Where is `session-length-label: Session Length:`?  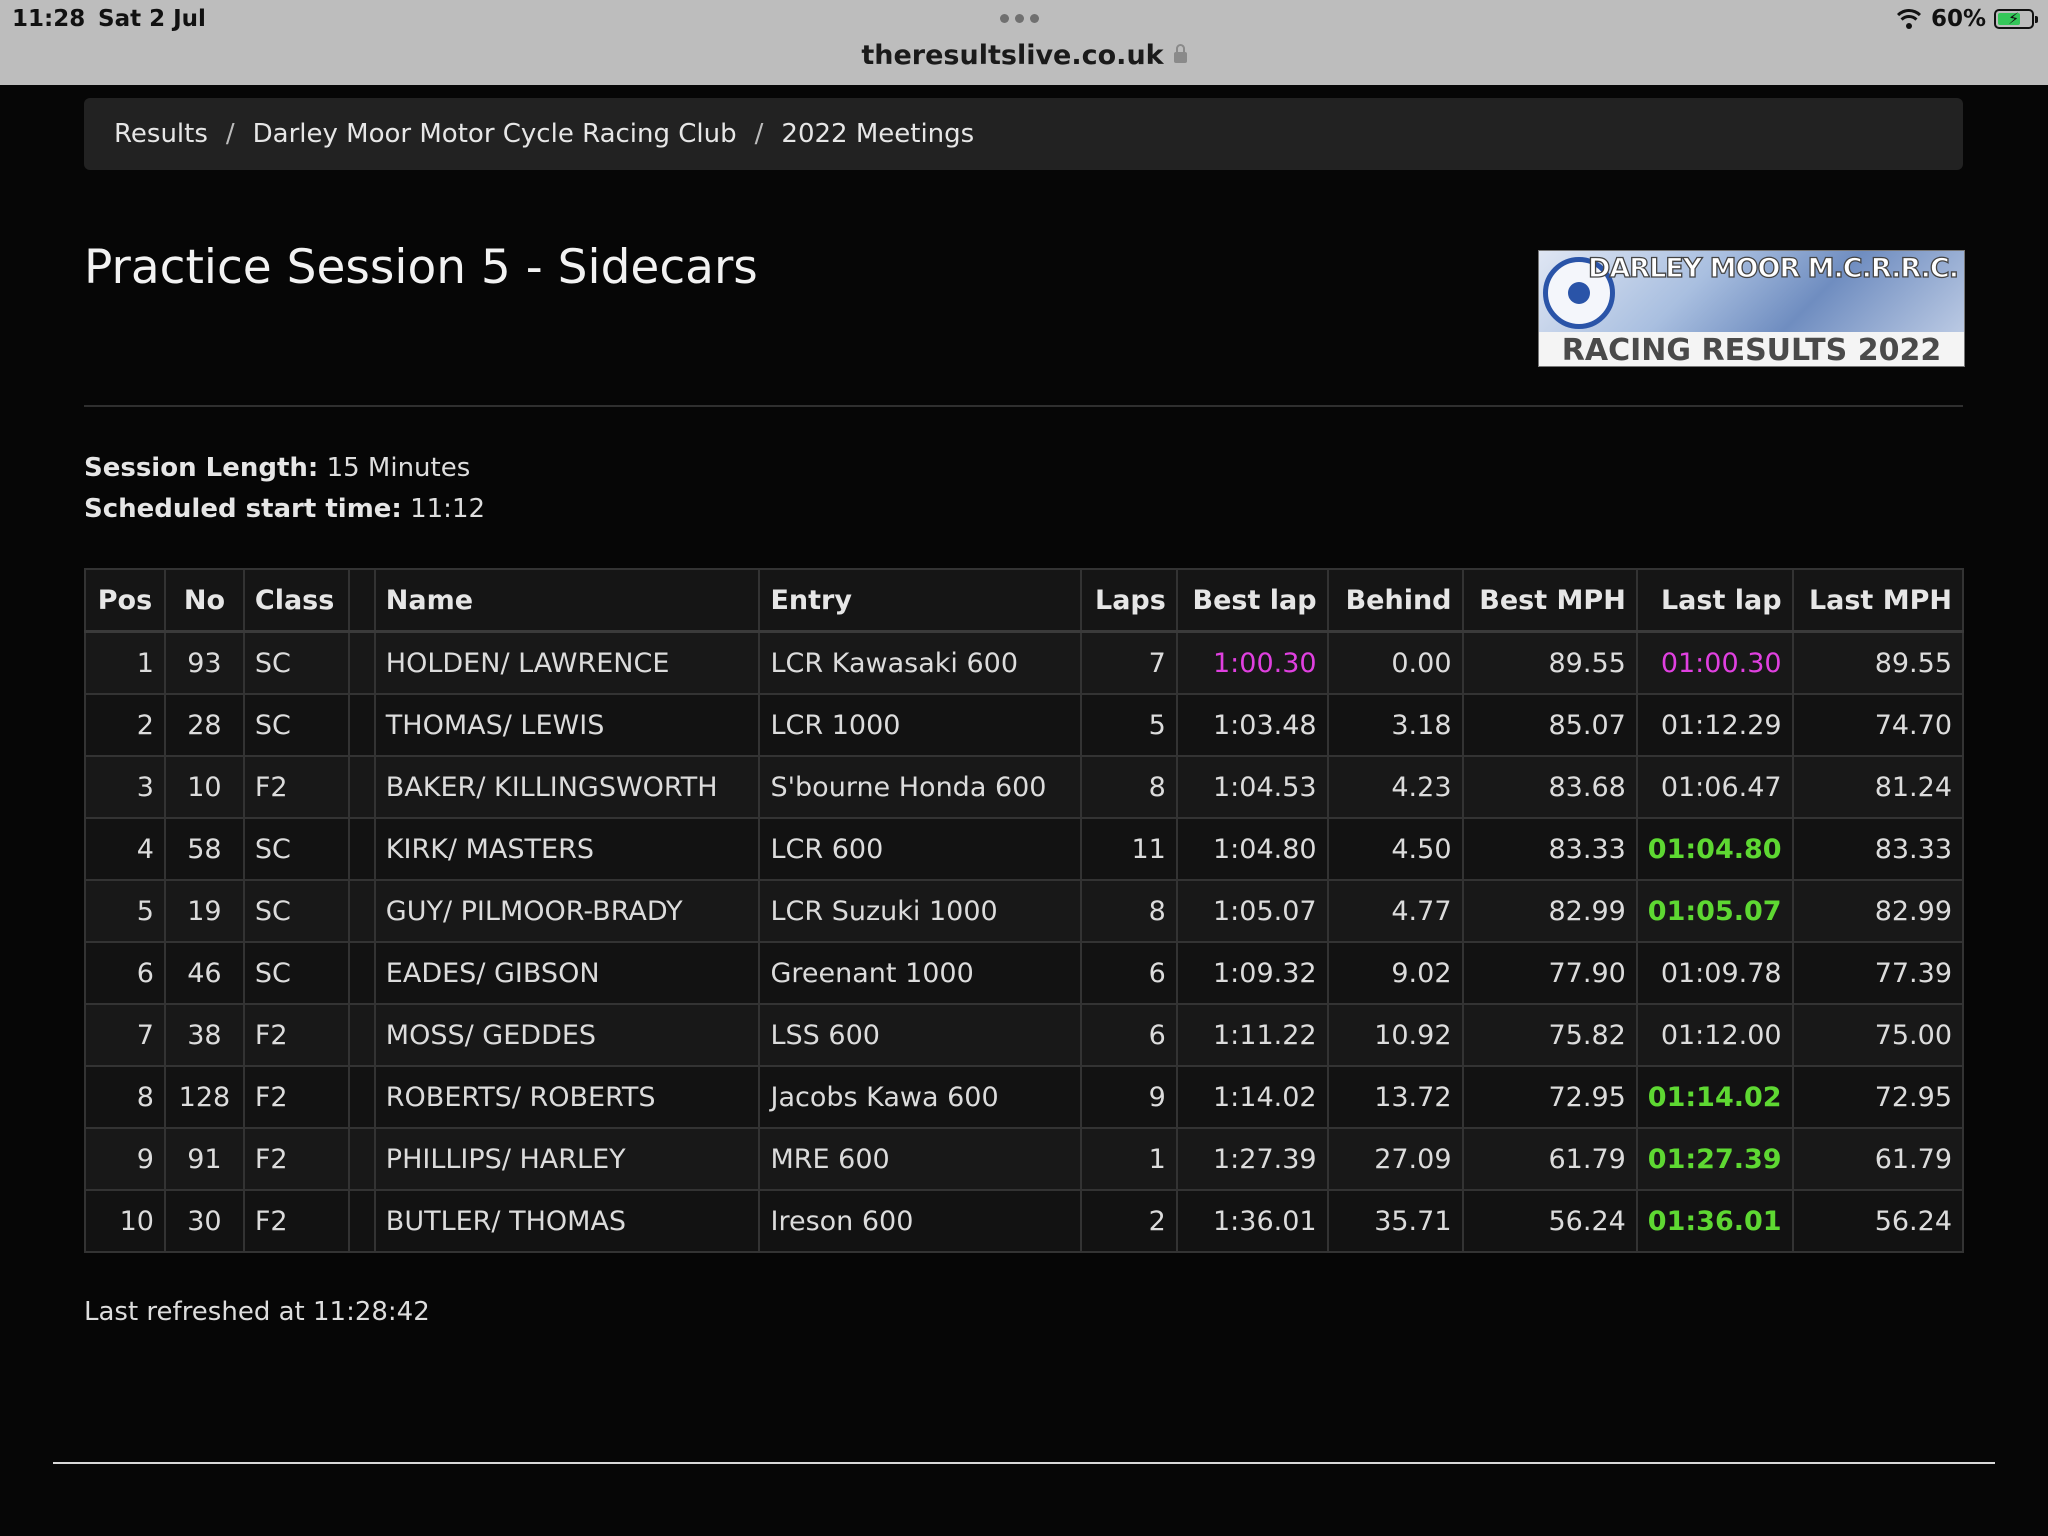
session-length-label: Session Length: is located at coordinates (201, 468).